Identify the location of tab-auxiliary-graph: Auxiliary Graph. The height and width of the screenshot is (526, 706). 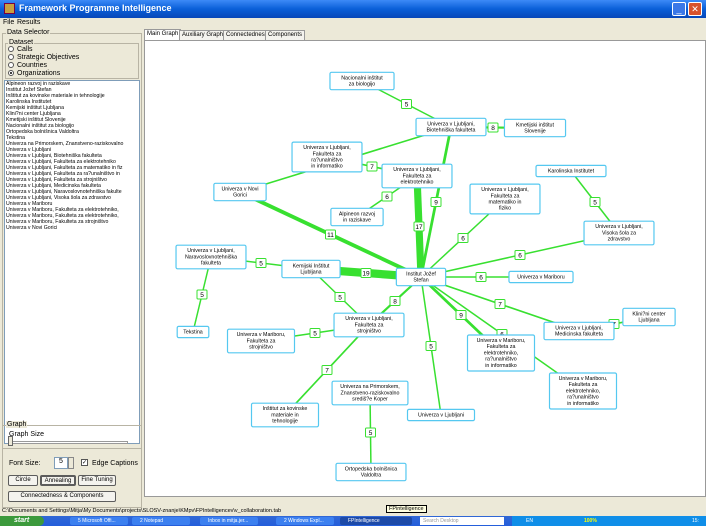
(203, 35).